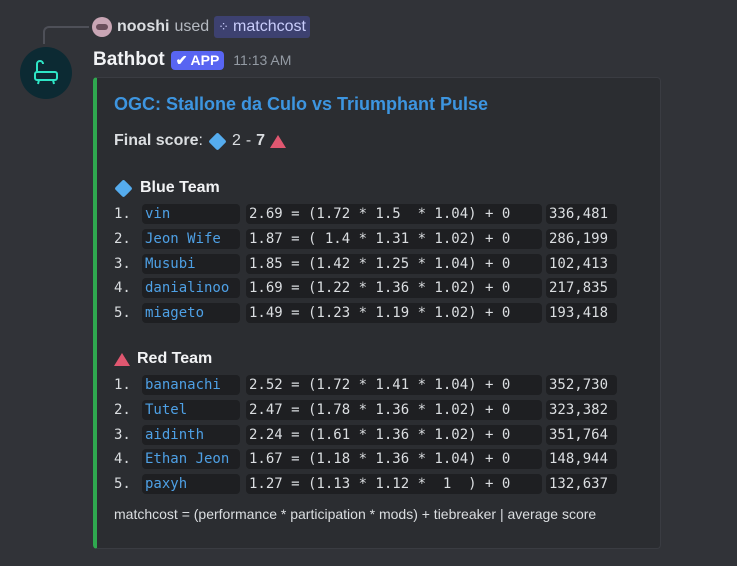 This screenshot has height=566, width=737. Describe the element at coordinates (191, 313) in the screenshot. I see `player-name: miageto` at that location.